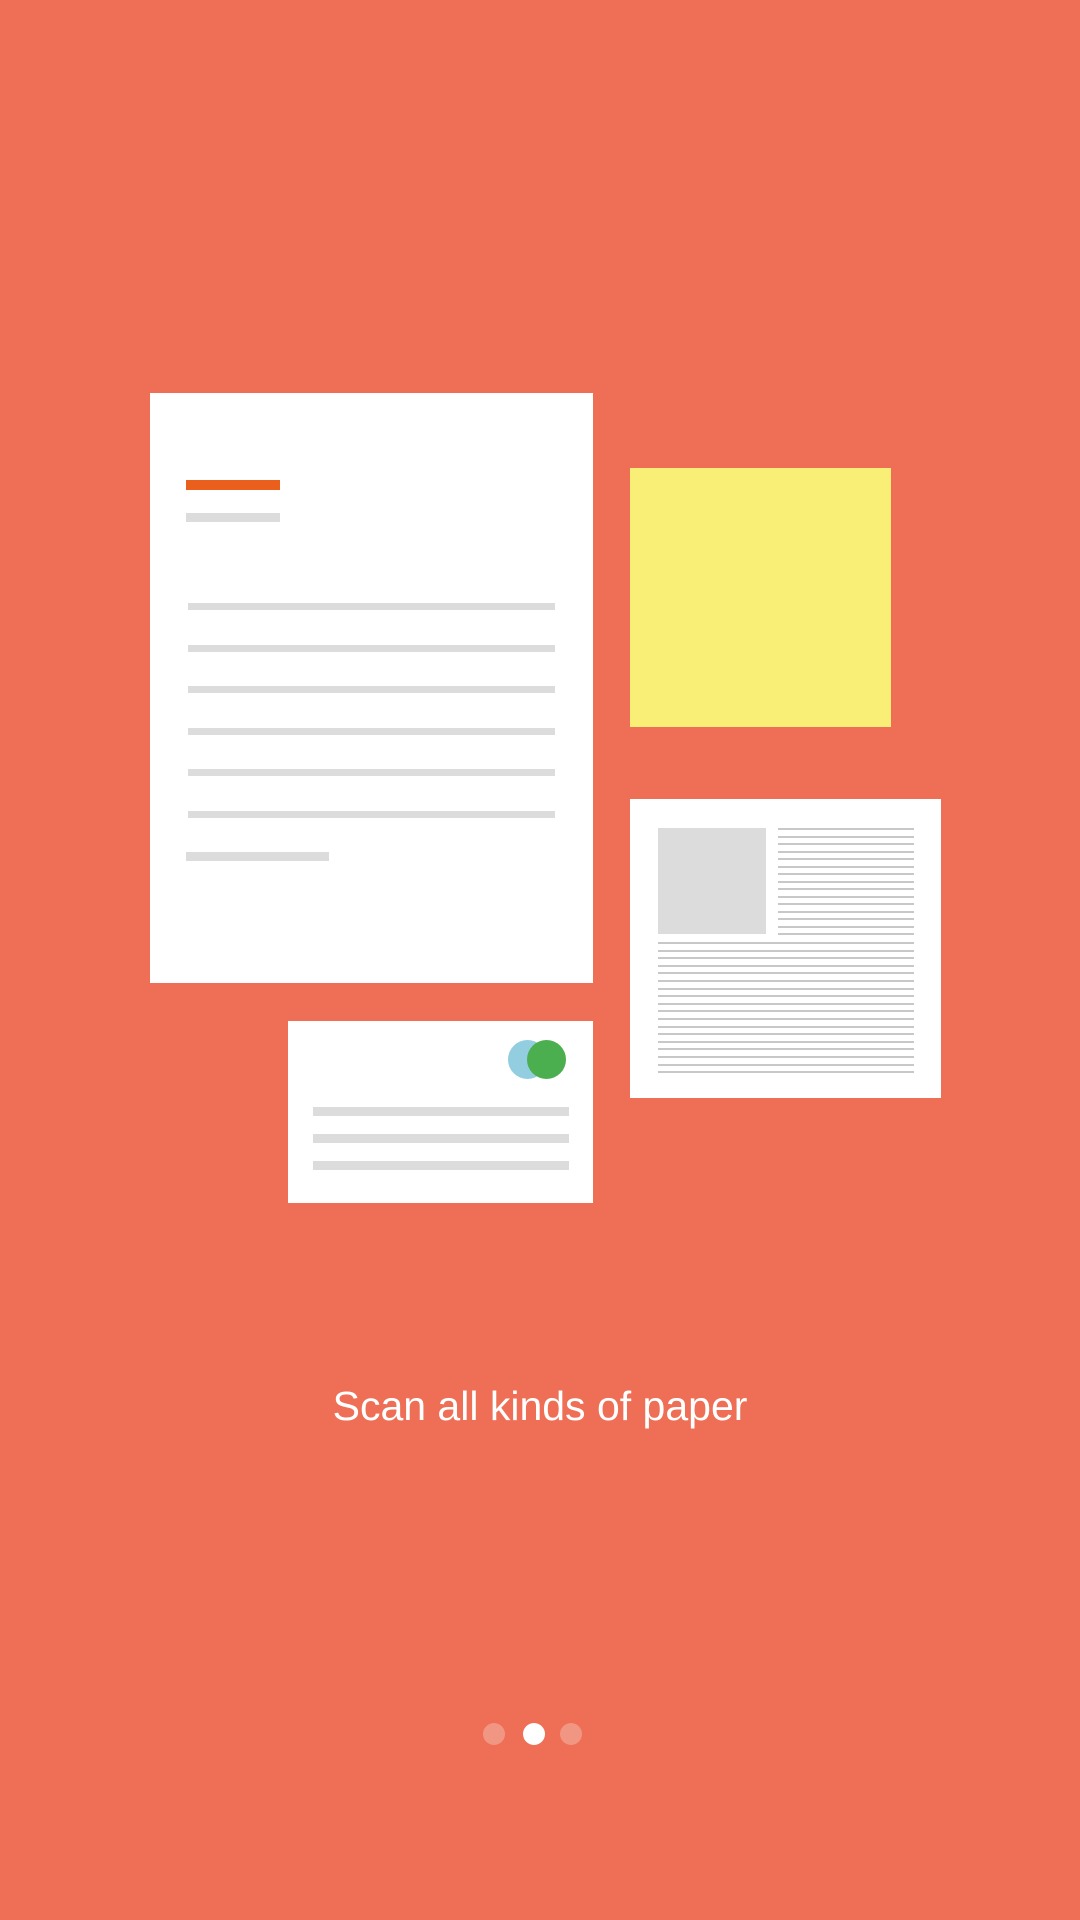 This screenshot has height=1920, width=1080. I want to click on article-photo-placeholder, so click(712, 881).